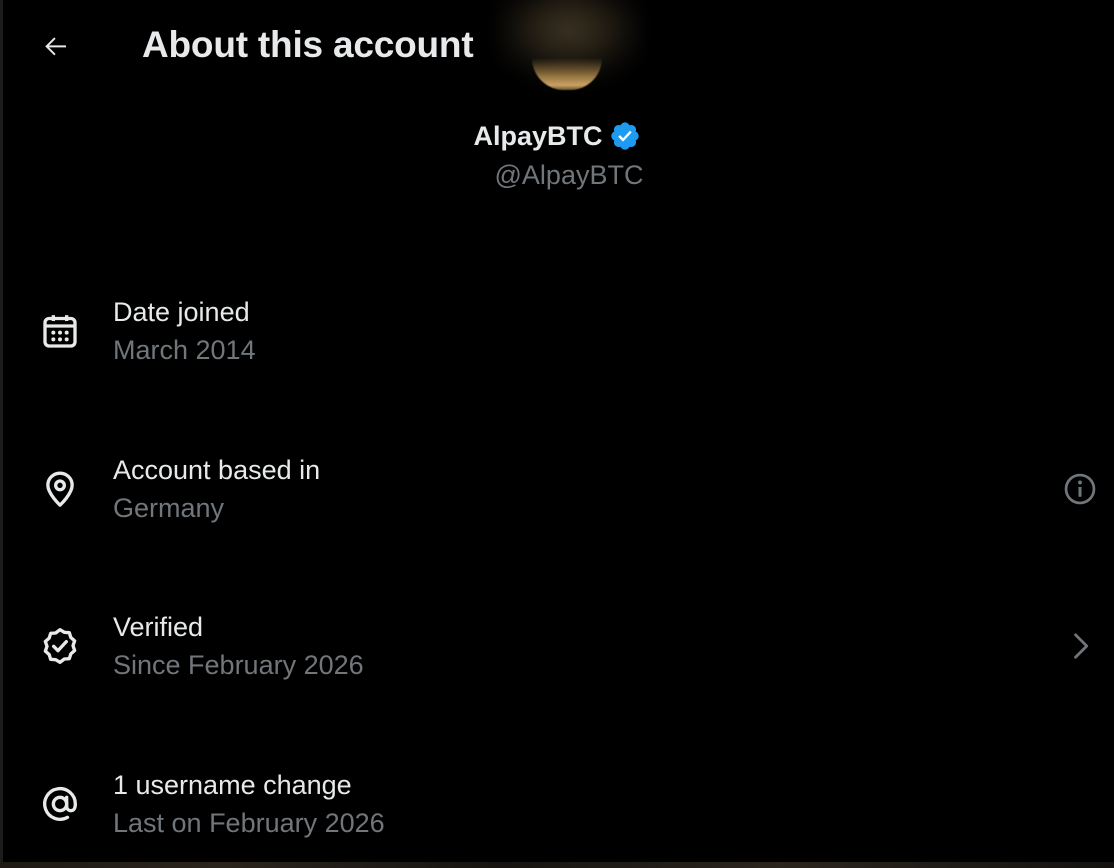  Describe the element at coordinates (158, 627) in the screenshot. I see `verified-label: Verified` at that location.